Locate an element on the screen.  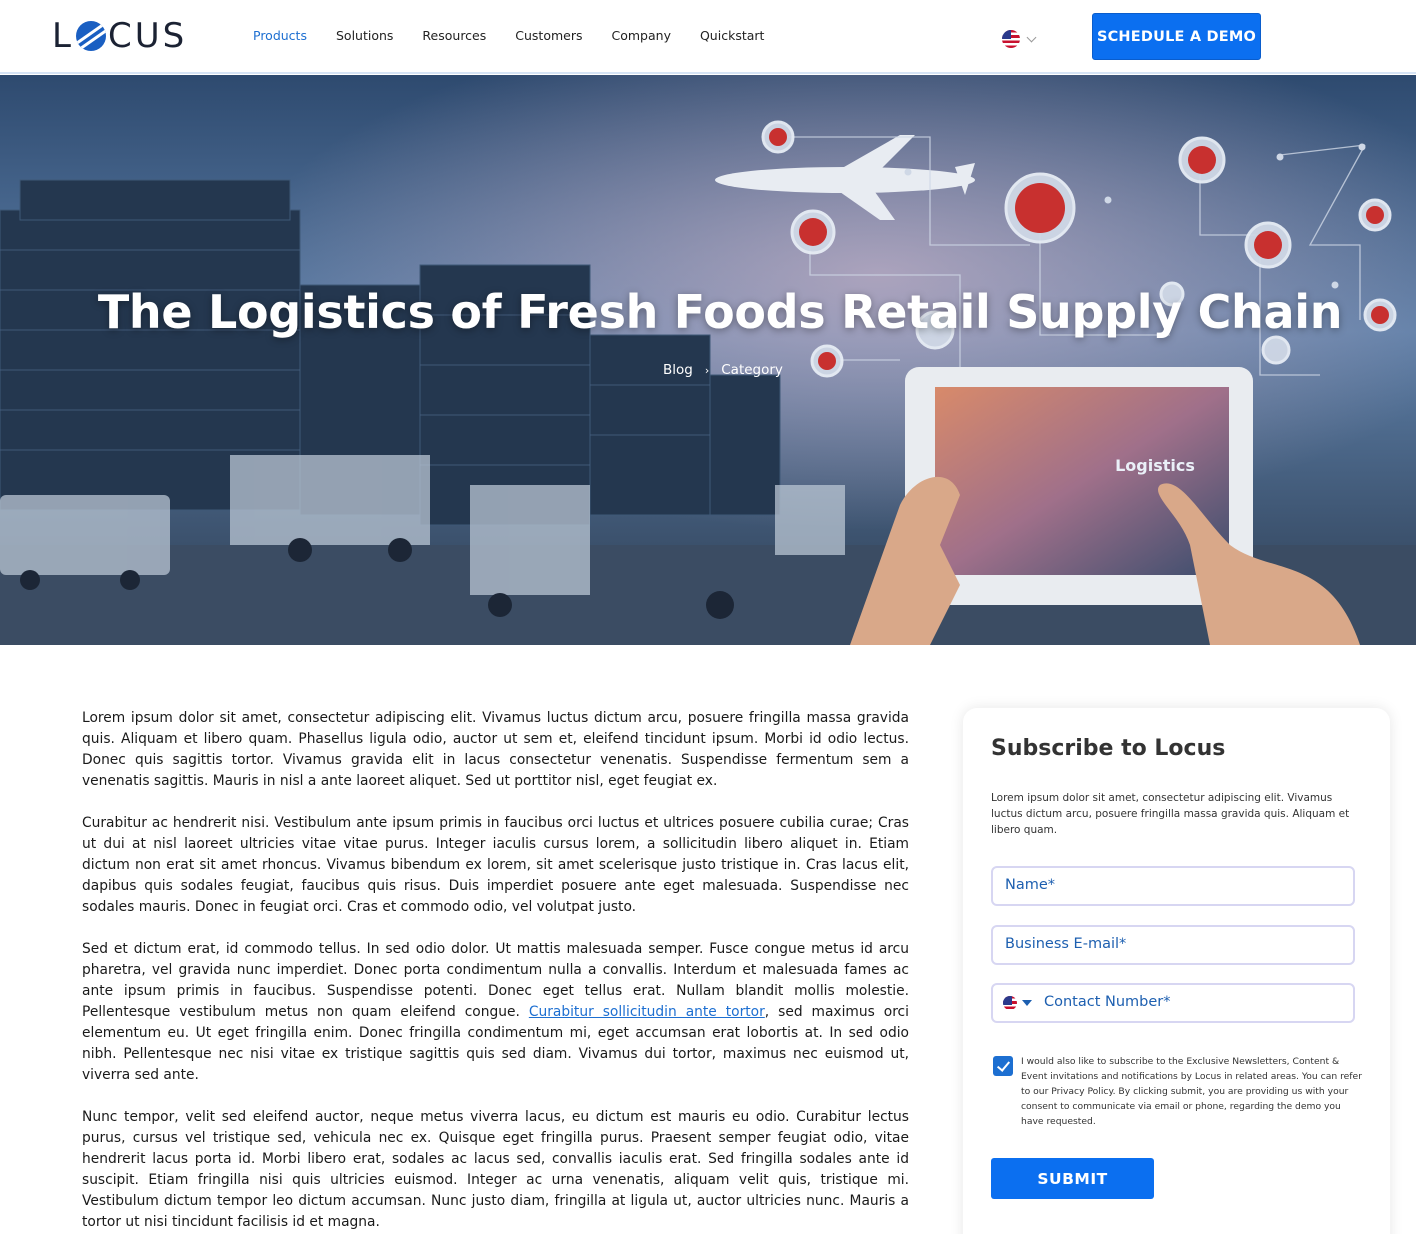
chevron-down-icon is located at coordinates (1031, 37).